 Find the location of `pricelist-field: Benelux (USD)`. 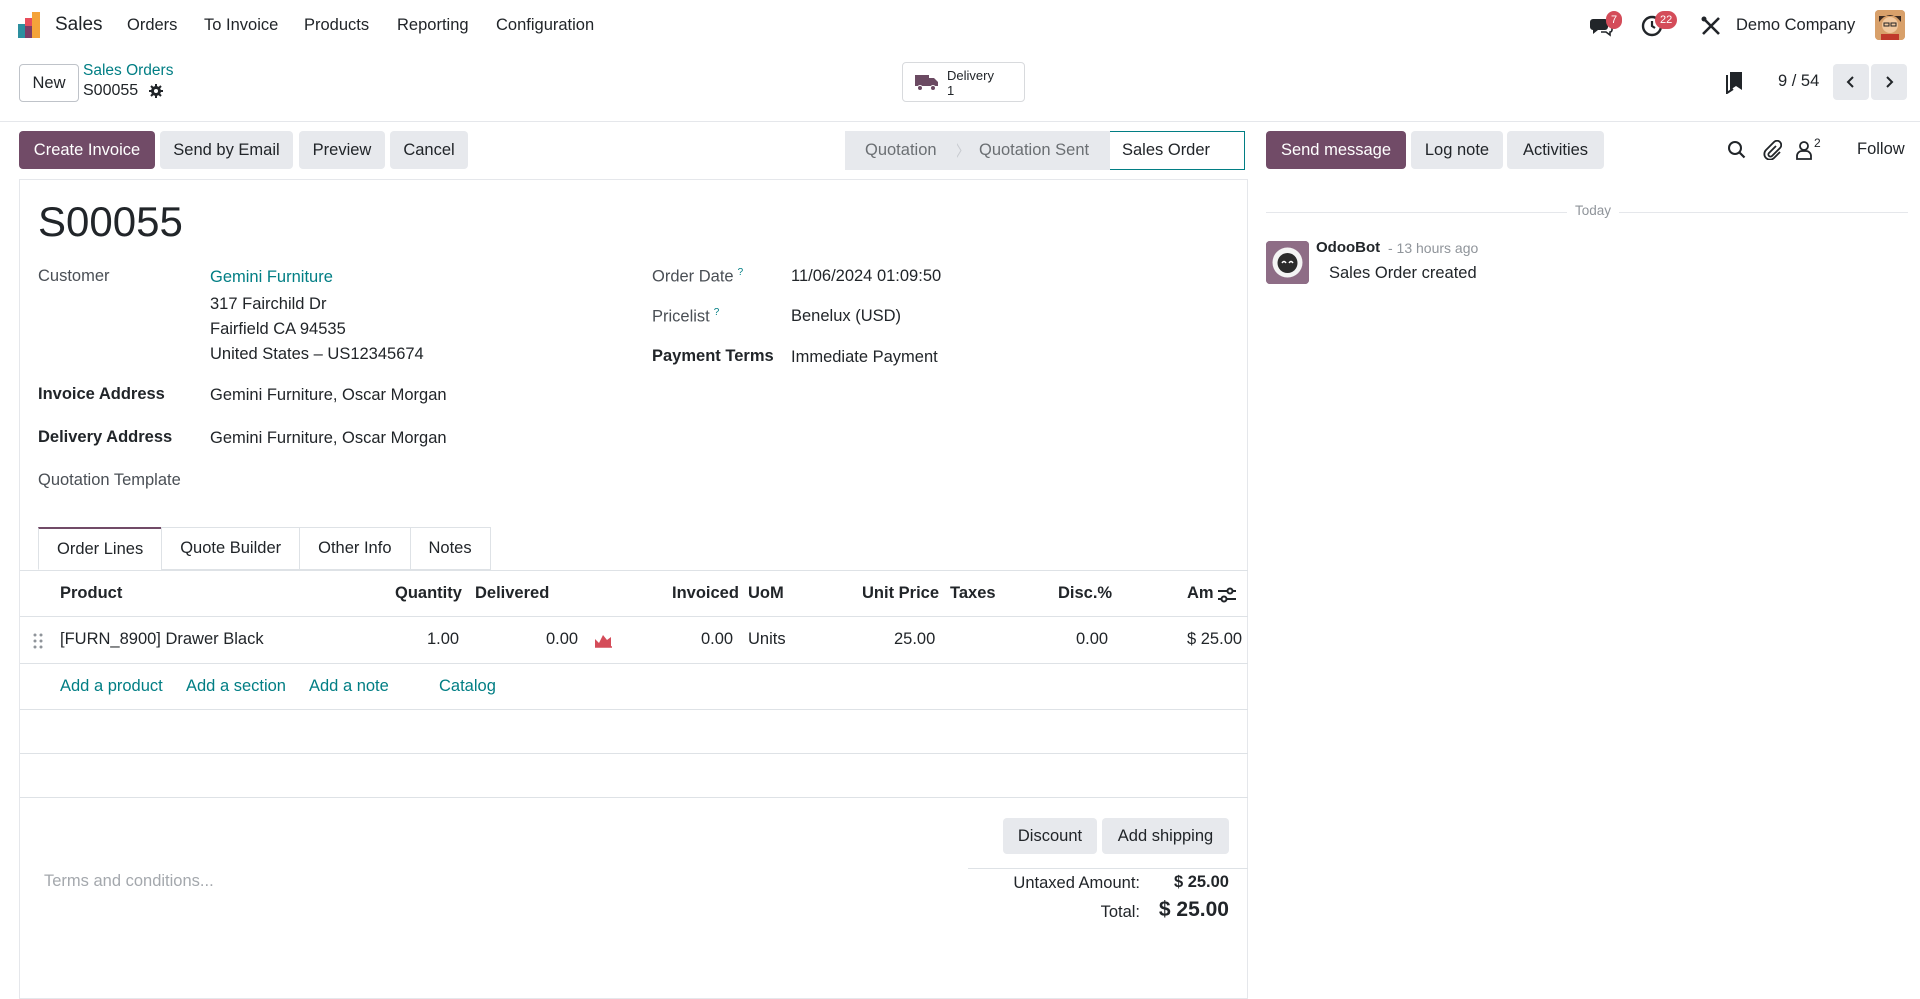

pricelist-field: Benelux (USD) is located at coordinates (846, 316).